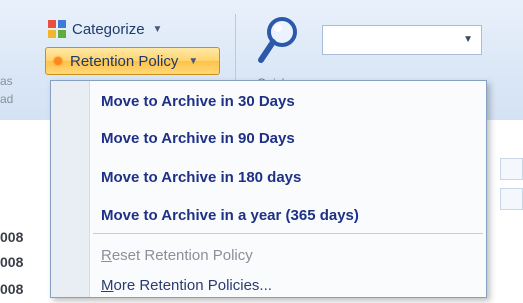 This screenshot has height=303, width=523. I want to click on menu-item-archive-365: Move to Archive in a year (365 days), so click(288, 215).